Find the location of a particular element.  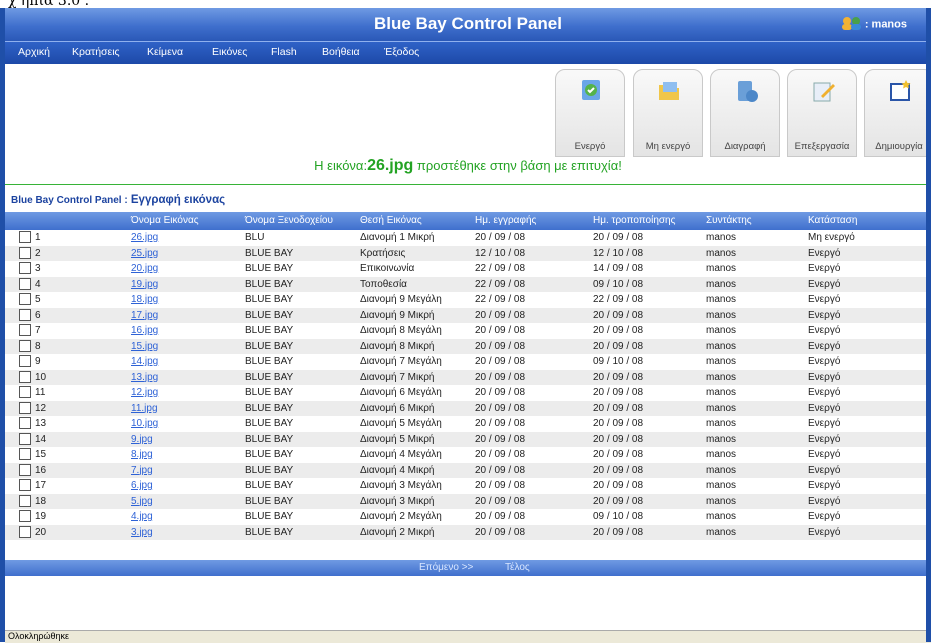

image-link: 14.jpg is located at coordinates (144, 361).